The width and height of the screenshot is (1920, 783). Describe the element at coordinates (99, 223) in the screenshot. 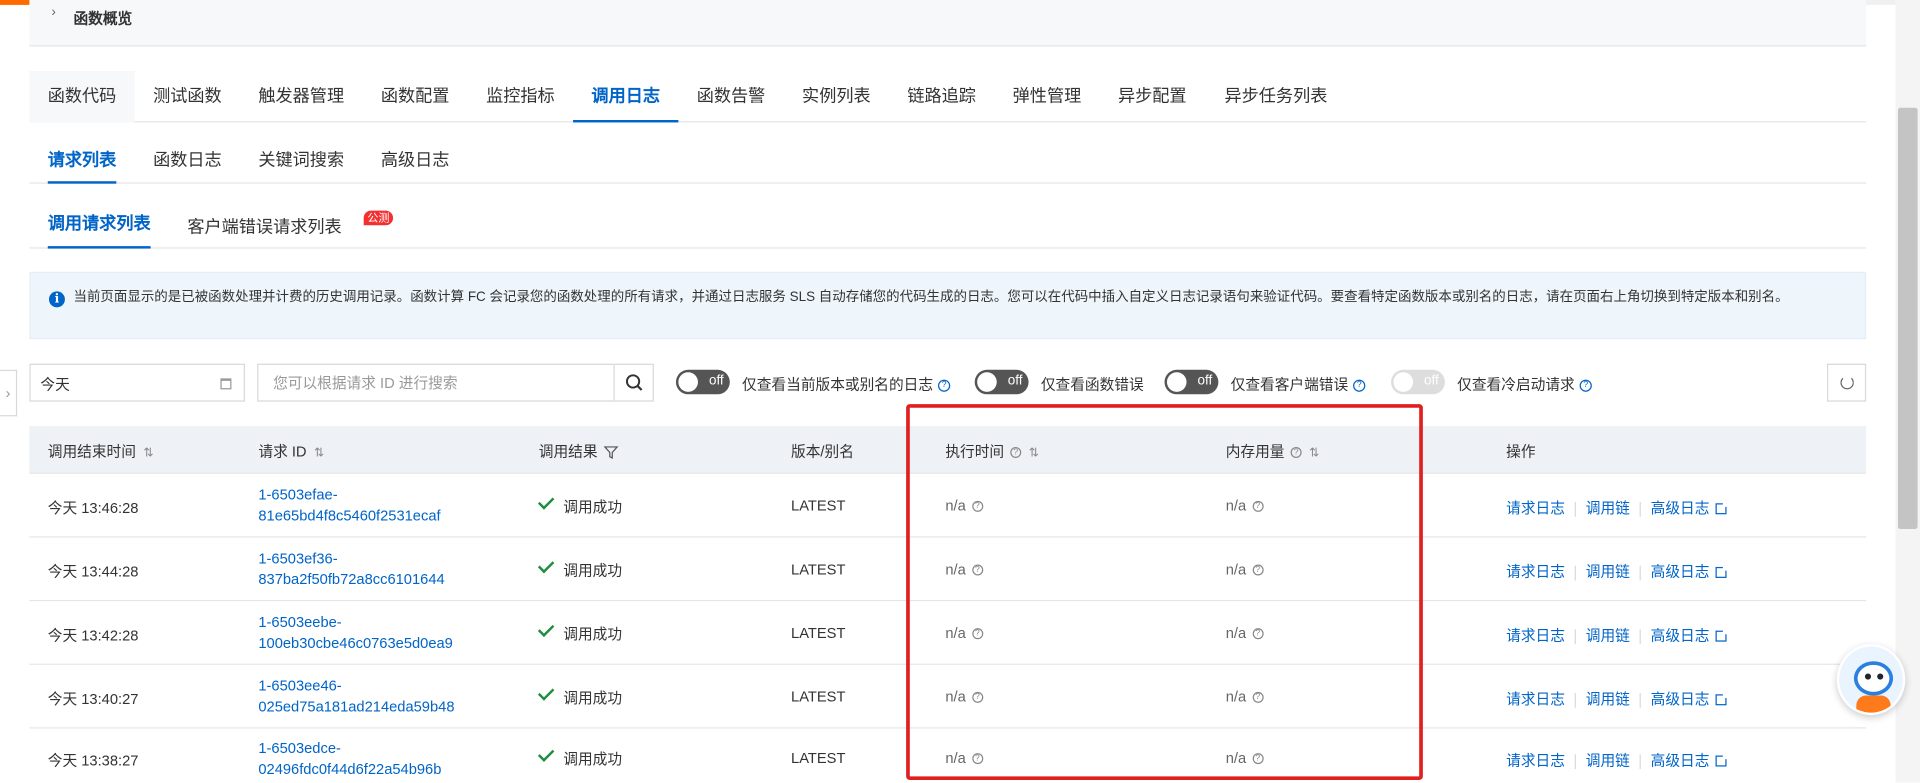

I see `tab-invocation-request-list: 调用请求列表` at that location.